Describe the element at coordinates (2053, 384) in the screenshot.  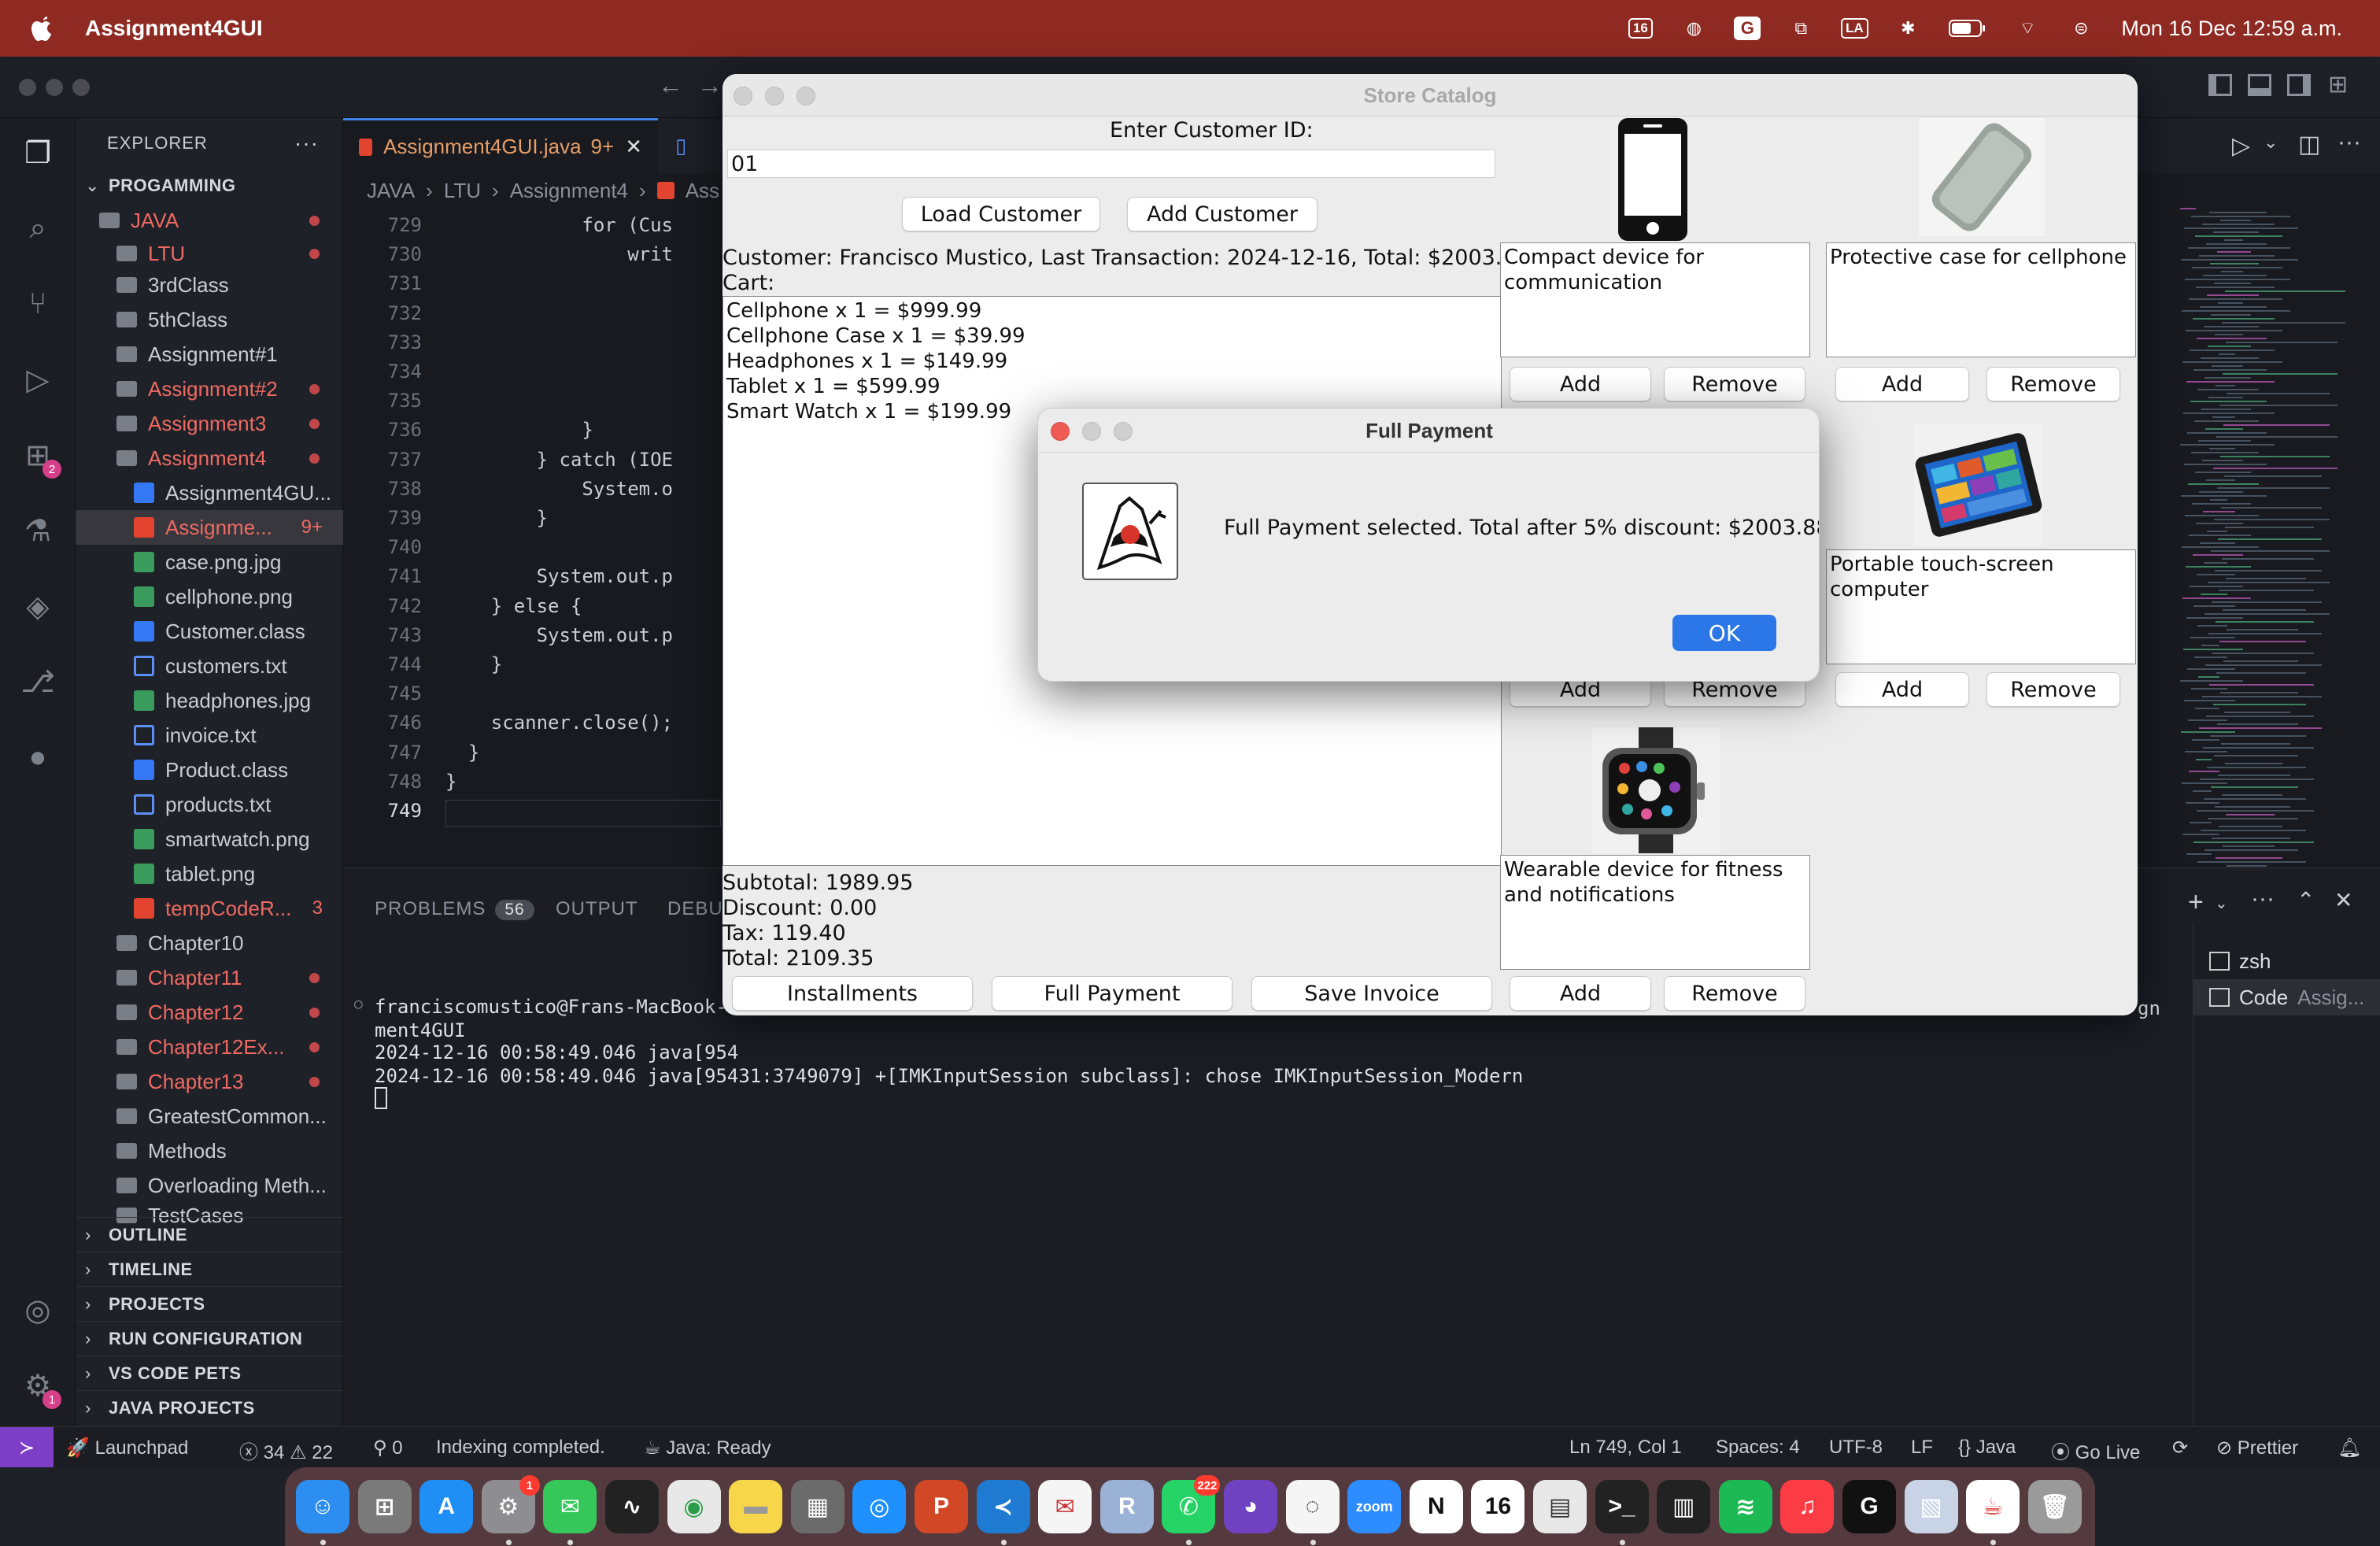
I see `remove-case-button: Remove` at that location.